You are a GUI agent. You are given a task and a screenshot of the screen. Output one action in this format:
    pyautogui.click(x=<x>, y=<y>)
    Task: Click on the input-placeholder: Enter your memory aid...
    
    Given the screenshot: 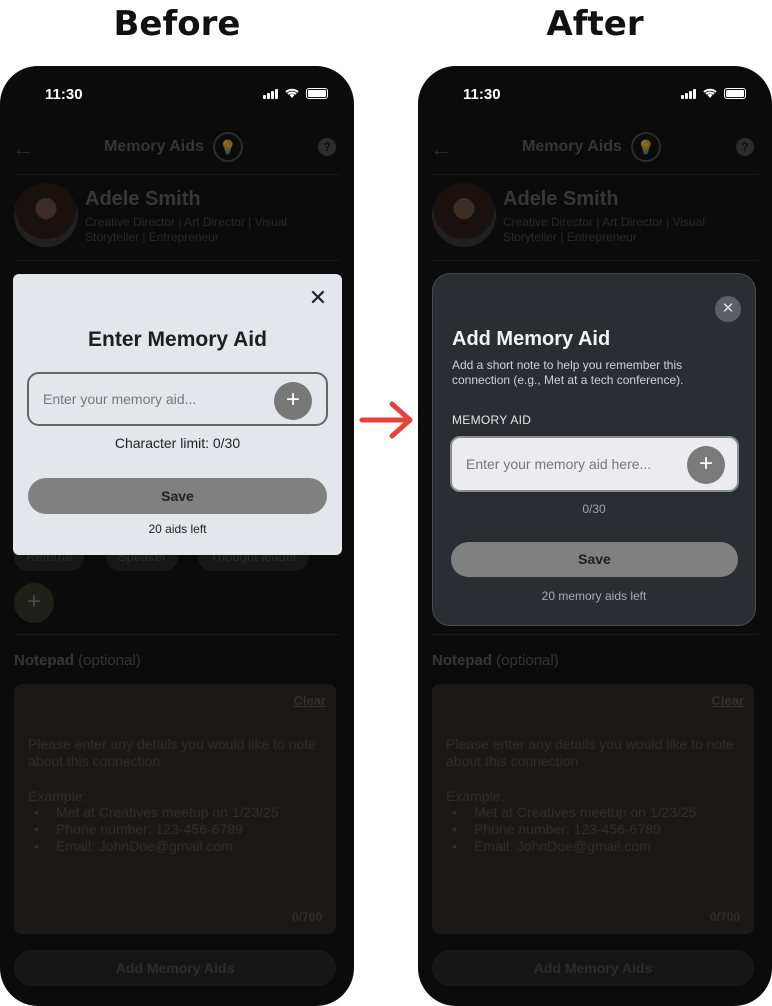 What is the action you would take?
    pyautogui.click(x=120, y=399)
    